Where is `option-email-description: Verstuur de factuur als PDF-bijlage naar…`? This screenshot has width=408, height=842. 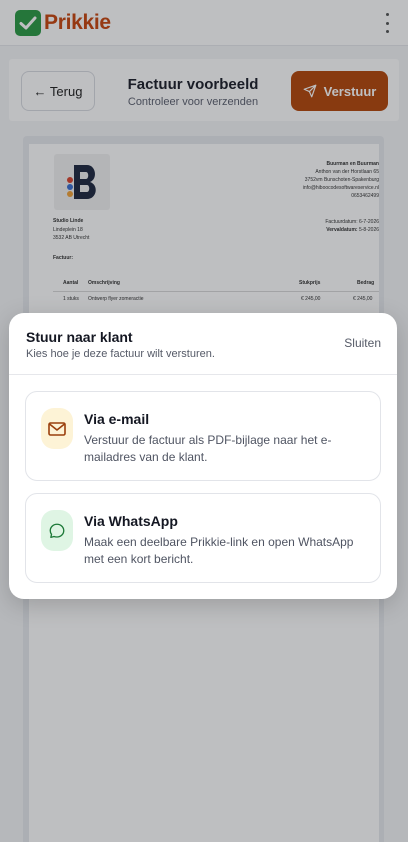
option-email-description: Verstuur de factuur als PDF-bijlage naar… is located at coordinates (208, 448).